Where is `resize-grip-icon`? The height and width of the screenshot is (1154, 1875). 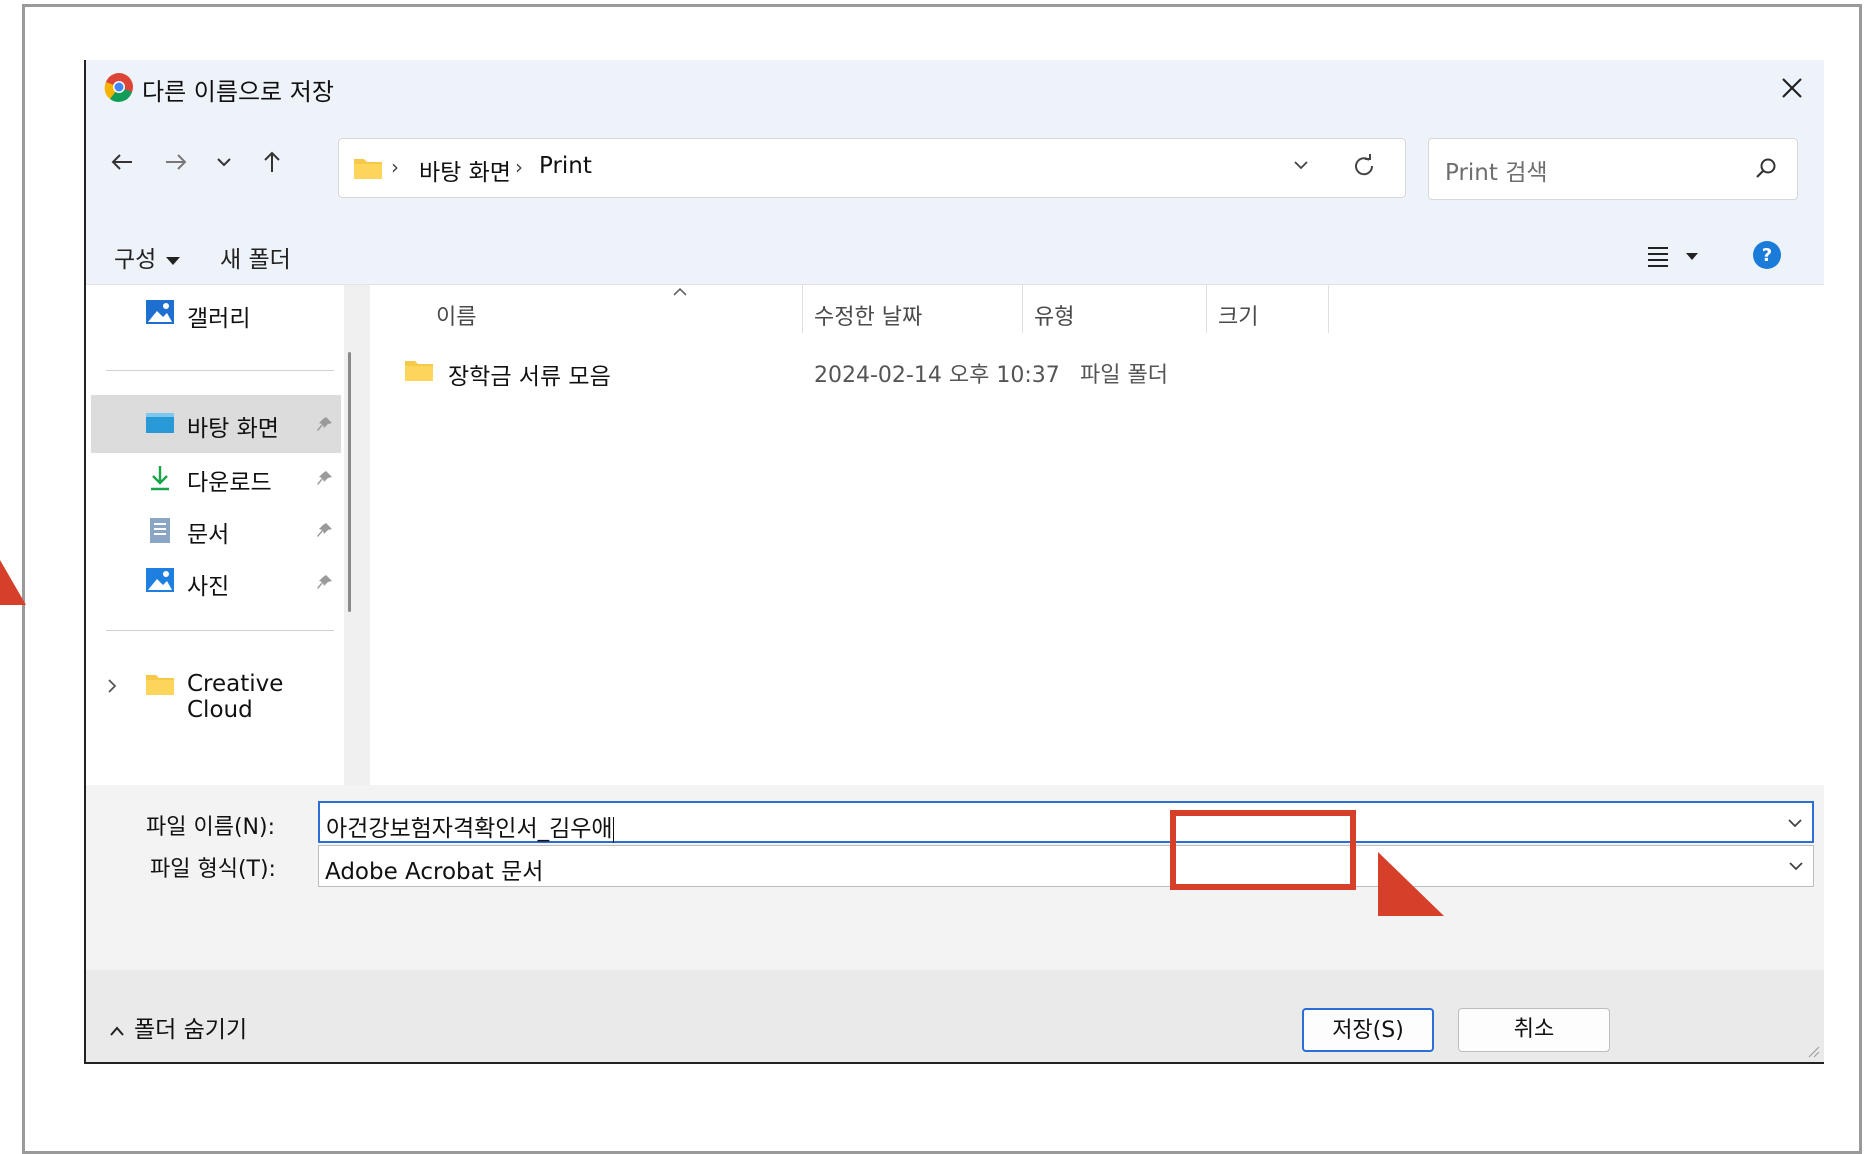 resize-grip-icon is located at coordinates (1813, 1051).